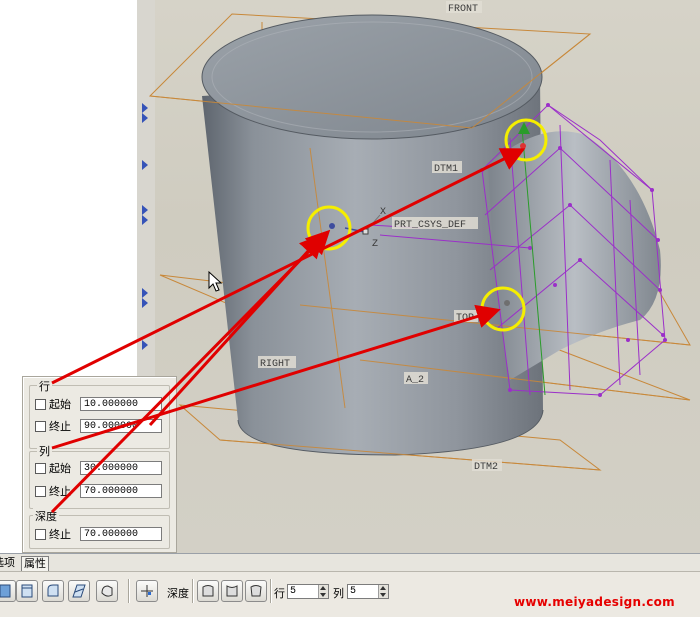 This screenshot has height=617, width=700. What do you see at coordinates (279, 594) in the screenshot?
I see `rows-count-label: 行` at bounding box center [279, 594].